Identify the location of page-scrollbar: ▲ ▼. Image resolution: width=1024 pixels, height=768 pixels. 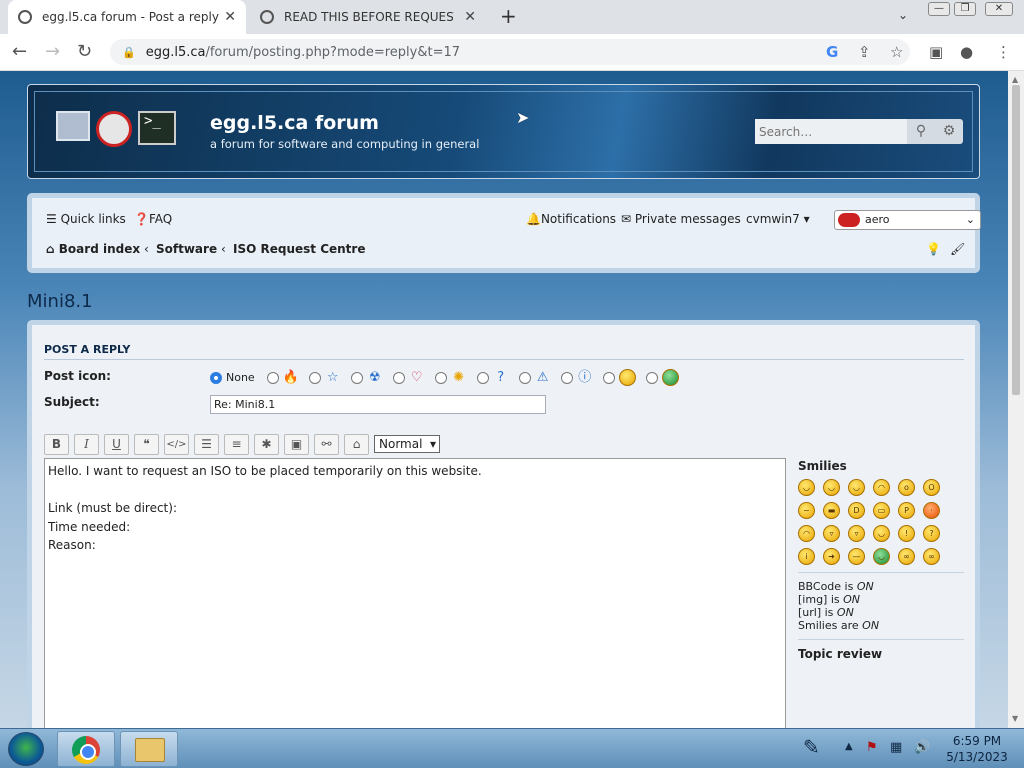
(1016, 399).